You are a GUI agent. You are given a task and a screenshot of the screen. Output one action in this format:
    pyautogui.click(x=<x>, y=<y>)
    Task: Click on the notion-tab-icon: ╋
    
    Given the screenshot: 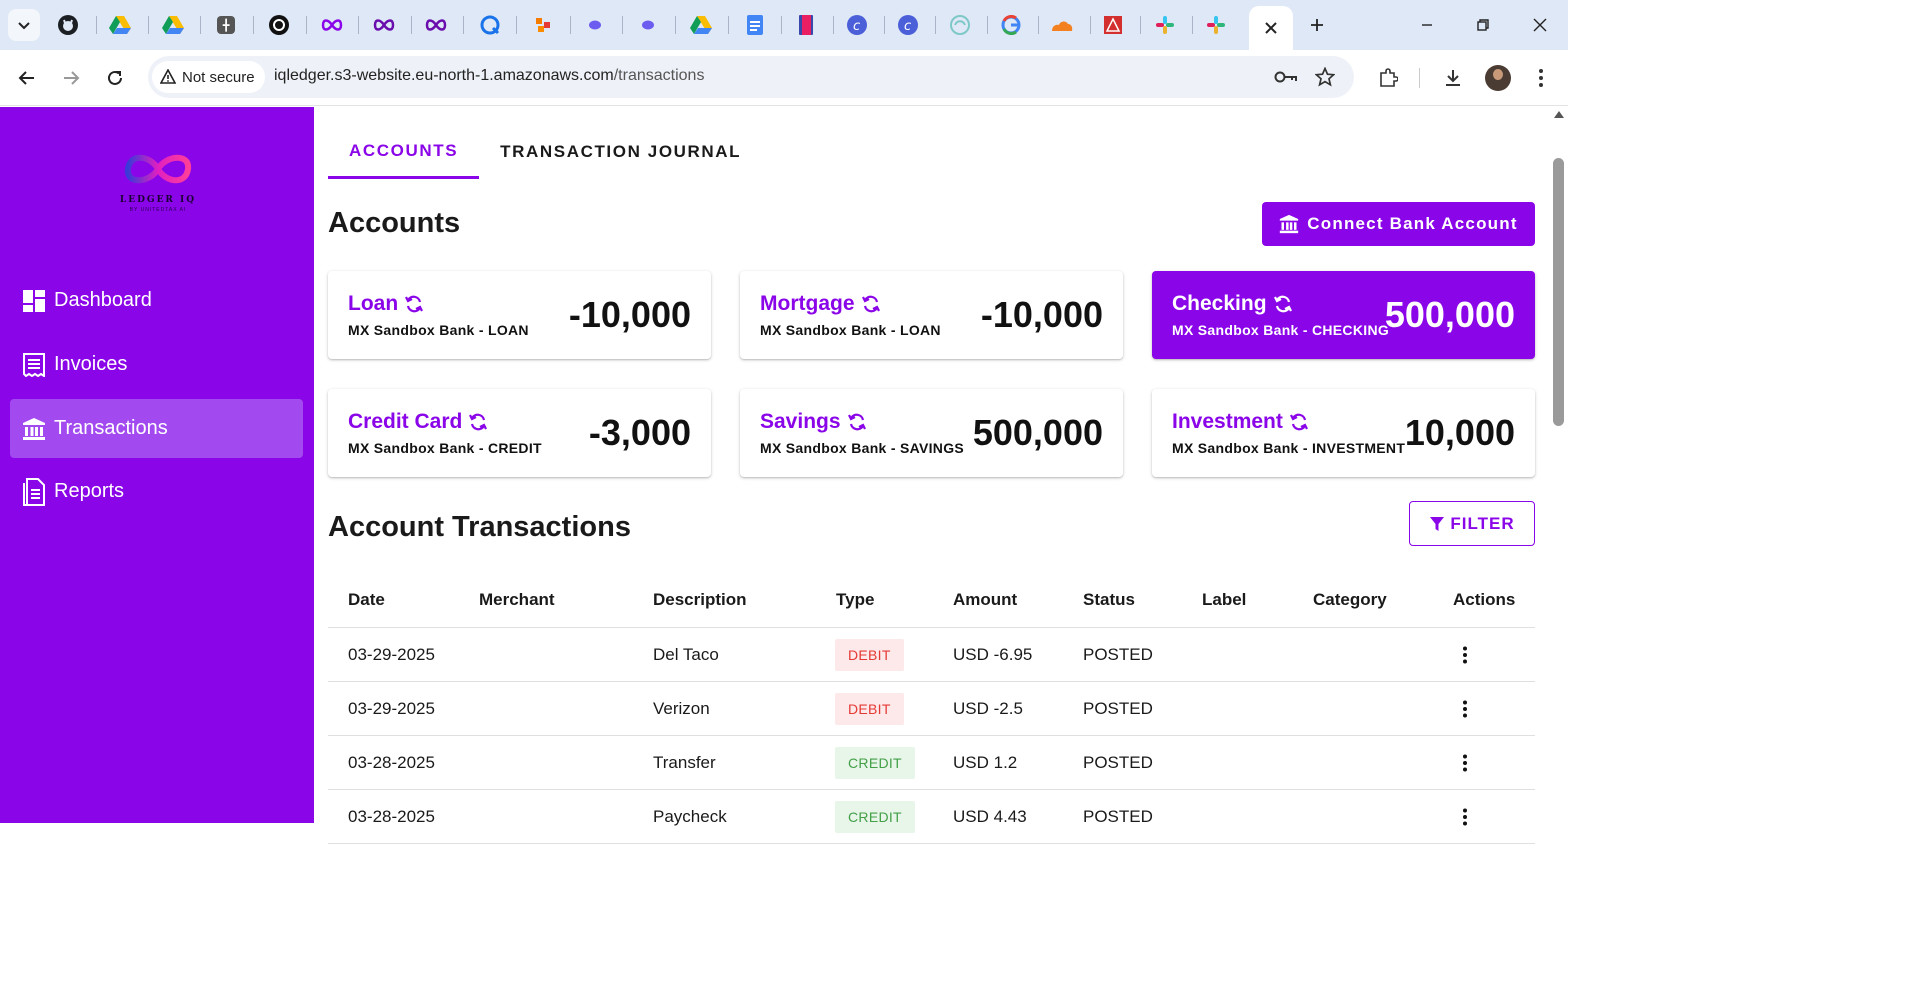 What is the action you would take?
    pyautogui.click(x=226, y=25)
    